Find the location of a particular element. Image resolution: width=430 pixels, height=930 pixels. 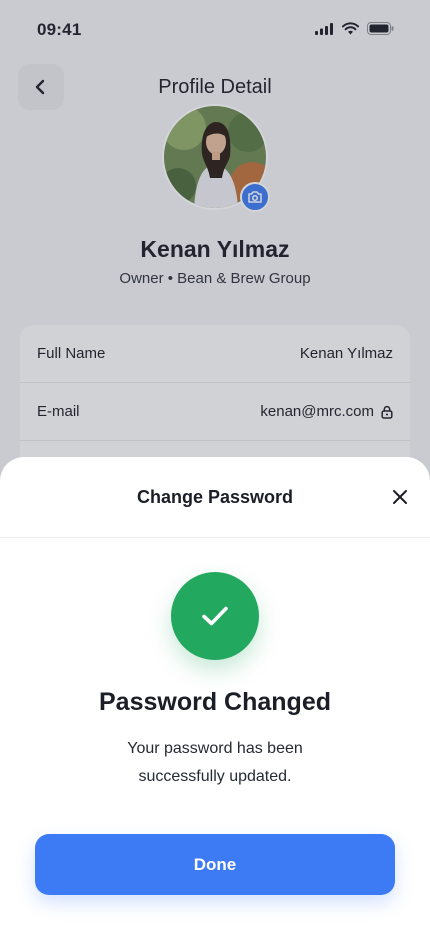

status-icons is located at coordinates (354, 28).